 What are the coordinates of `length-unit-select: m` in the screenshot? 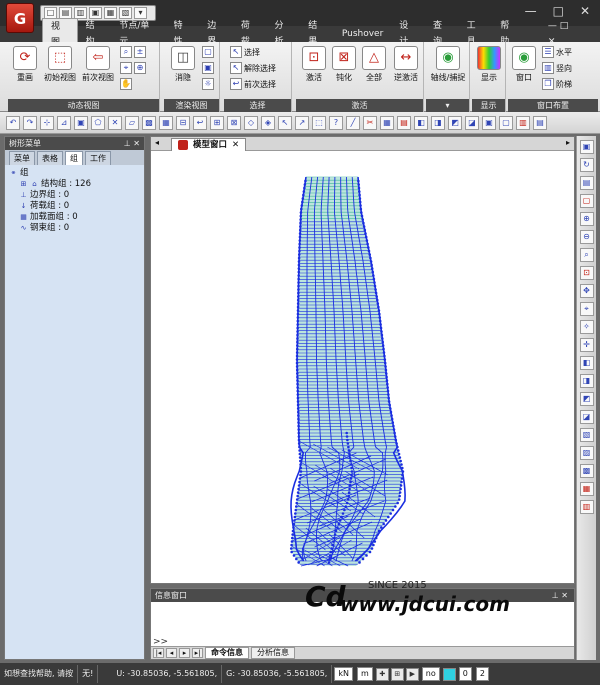 It's located at (364, 674).